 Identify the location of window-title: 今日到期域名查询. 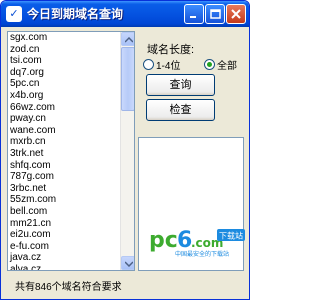
(75, 14).